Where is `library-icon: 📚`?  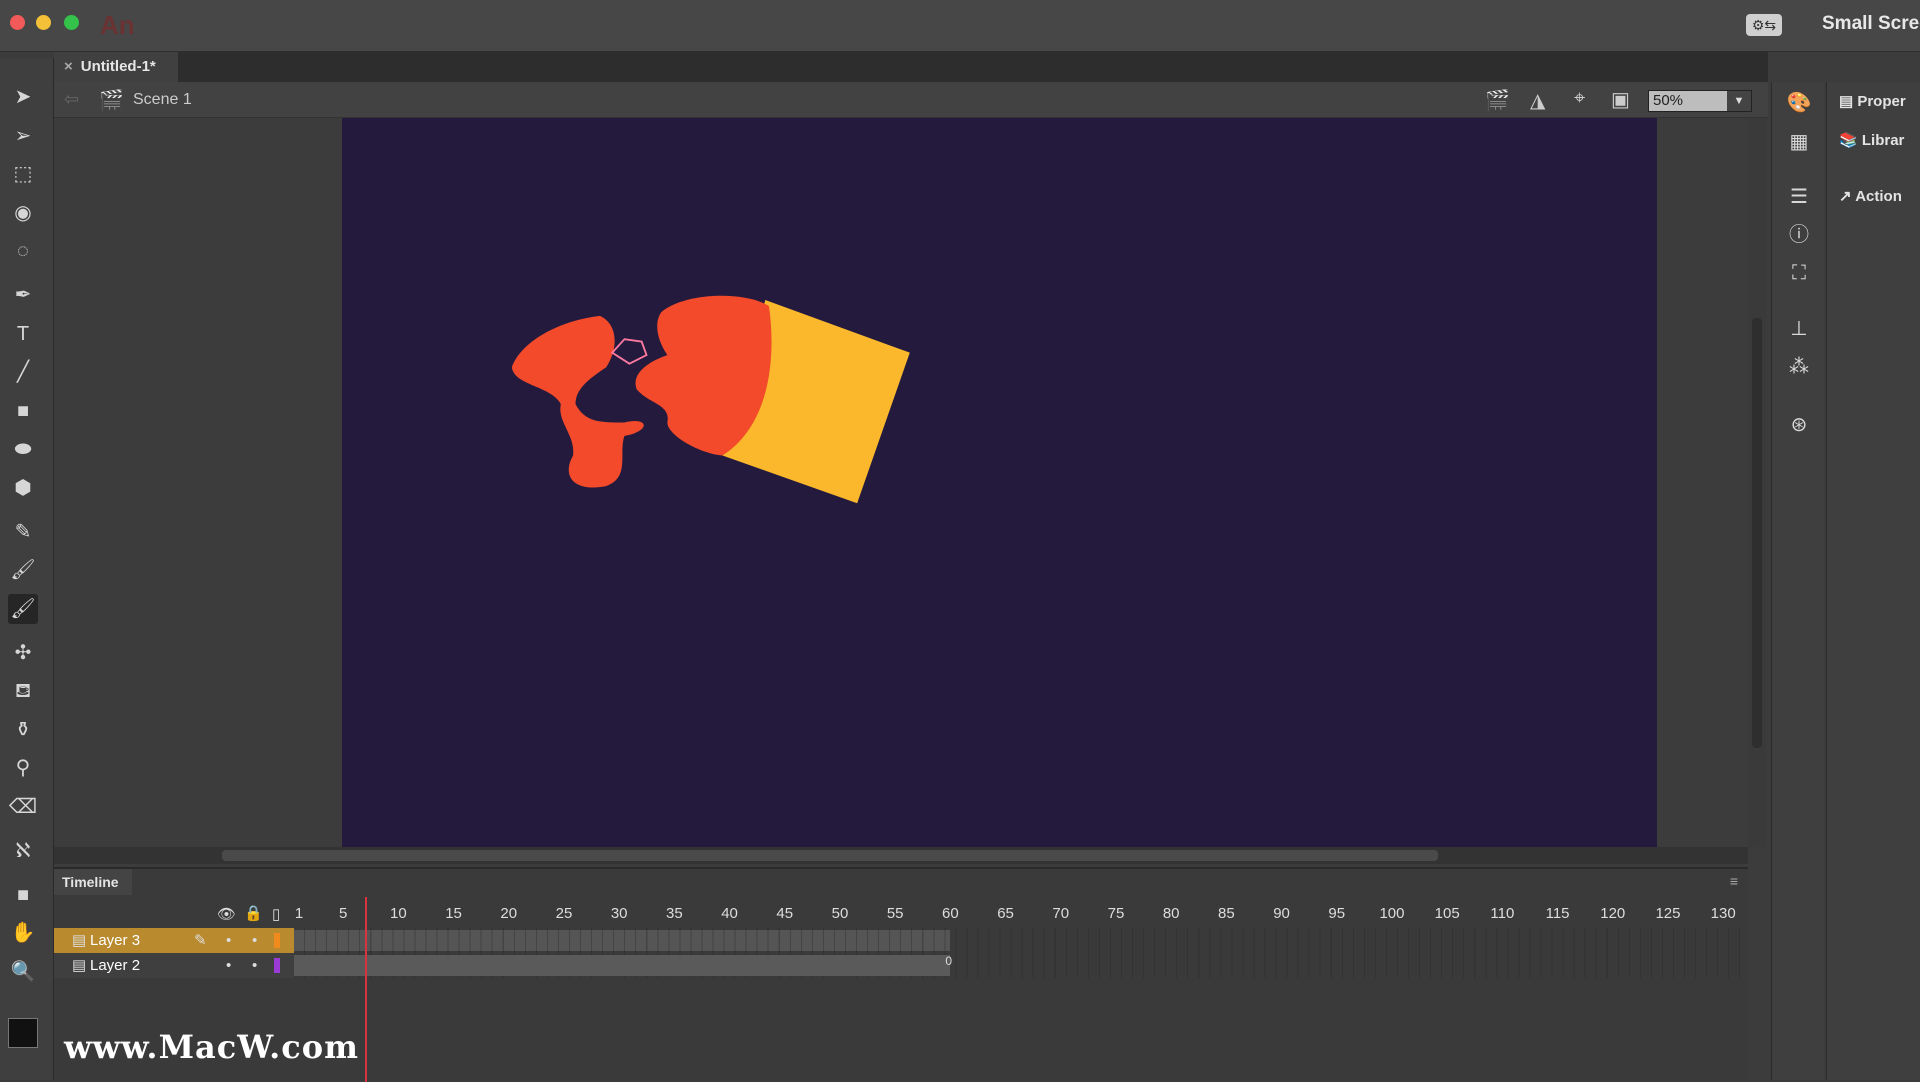 library-icon: 📚 is located at coordinates (1850, 140).